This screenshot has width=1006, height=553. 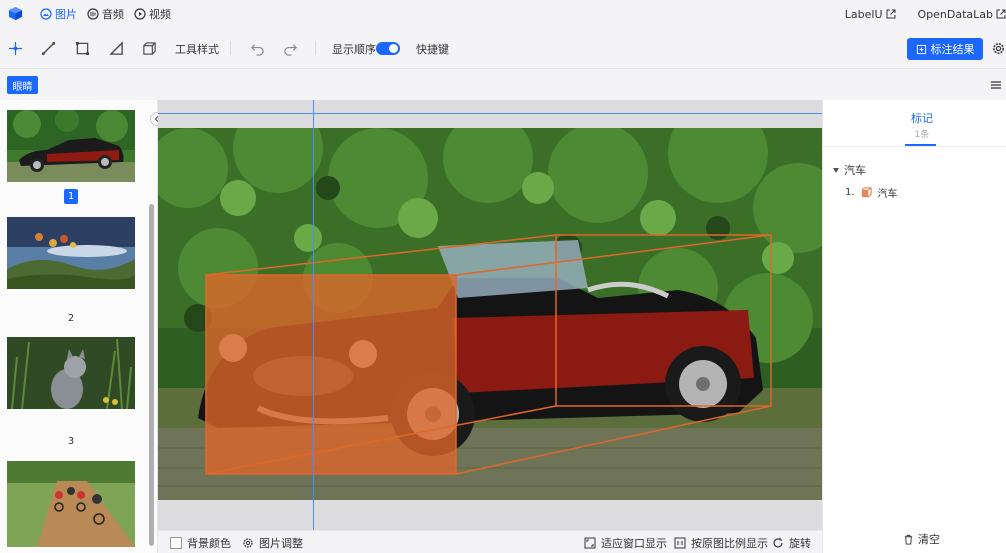 What do you see at coordinates (800, 543) in the screenshot?
I see `rotate-label: 旋转` at bounding box center [800, 543].